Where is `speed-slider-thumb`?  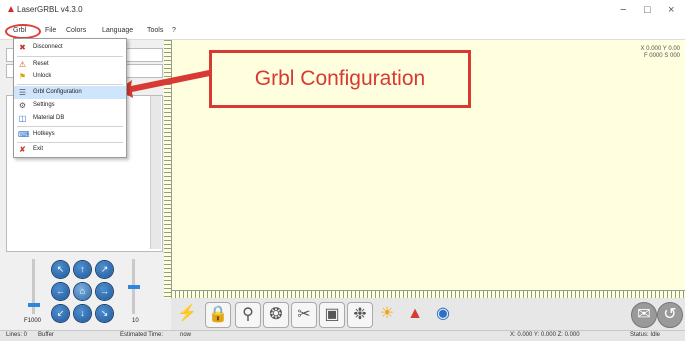 speed-slider-thumb is located at coordinates (34, 305).